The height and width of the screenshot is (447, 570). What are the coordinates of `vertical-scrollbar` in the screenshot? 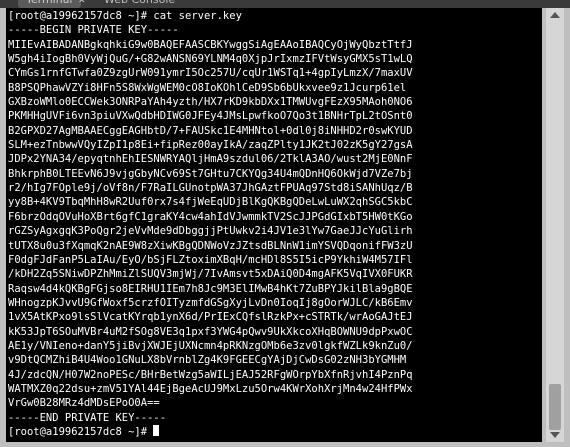 It's located at (555, 225).